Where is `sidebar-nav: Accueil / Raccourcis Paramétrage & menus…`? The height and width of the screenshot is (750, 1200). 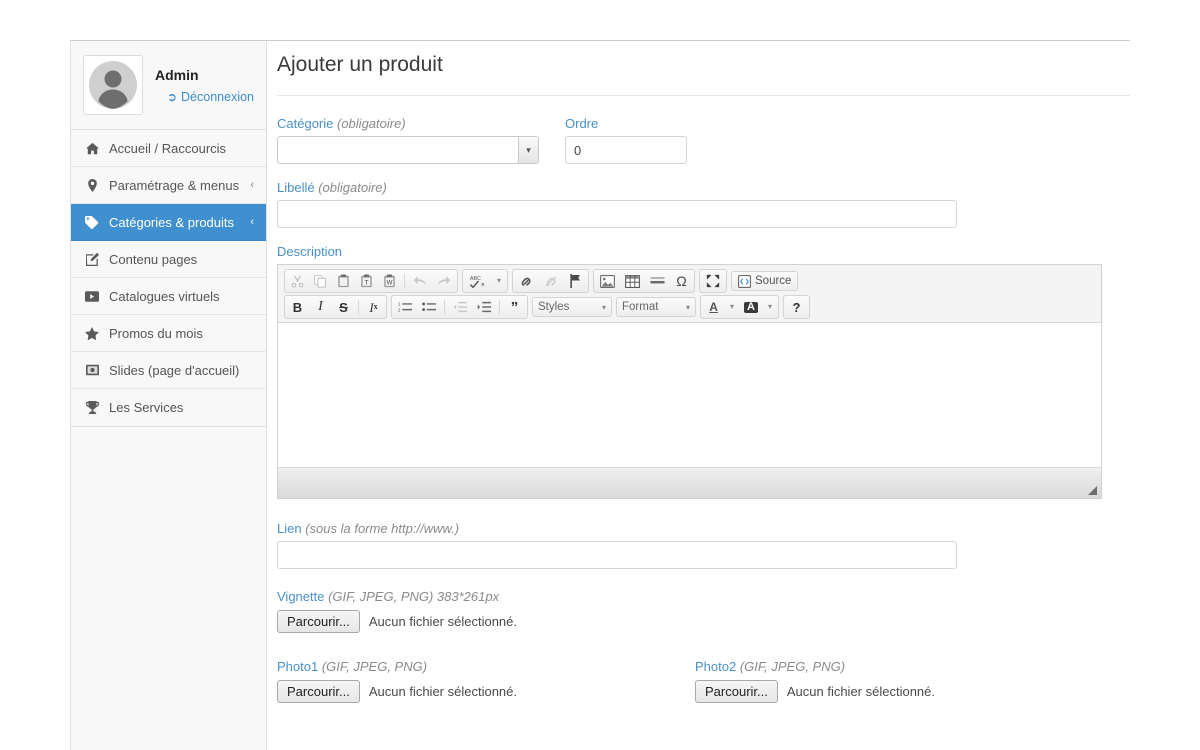
sidebar-nav: Accueil / Raccourcis Paramétrage & menus… is located at coordinates (168, 278).